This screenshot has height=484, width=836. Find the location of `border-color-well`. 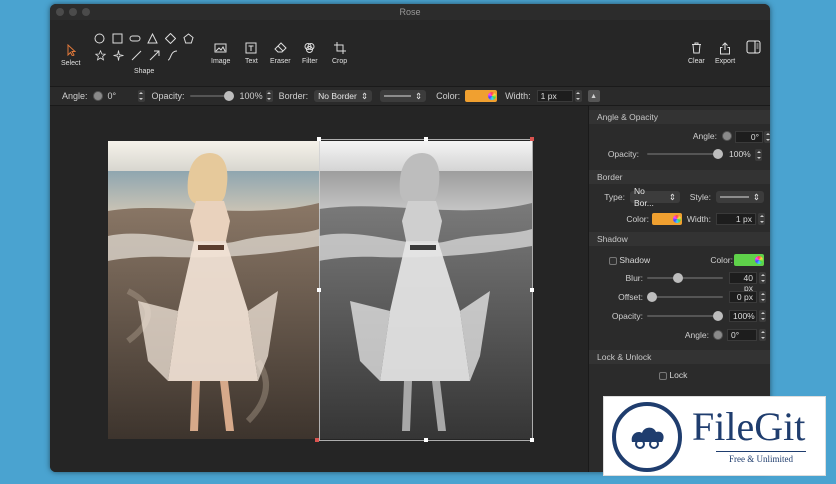

border-color-well is located at coordinates (667, 219).